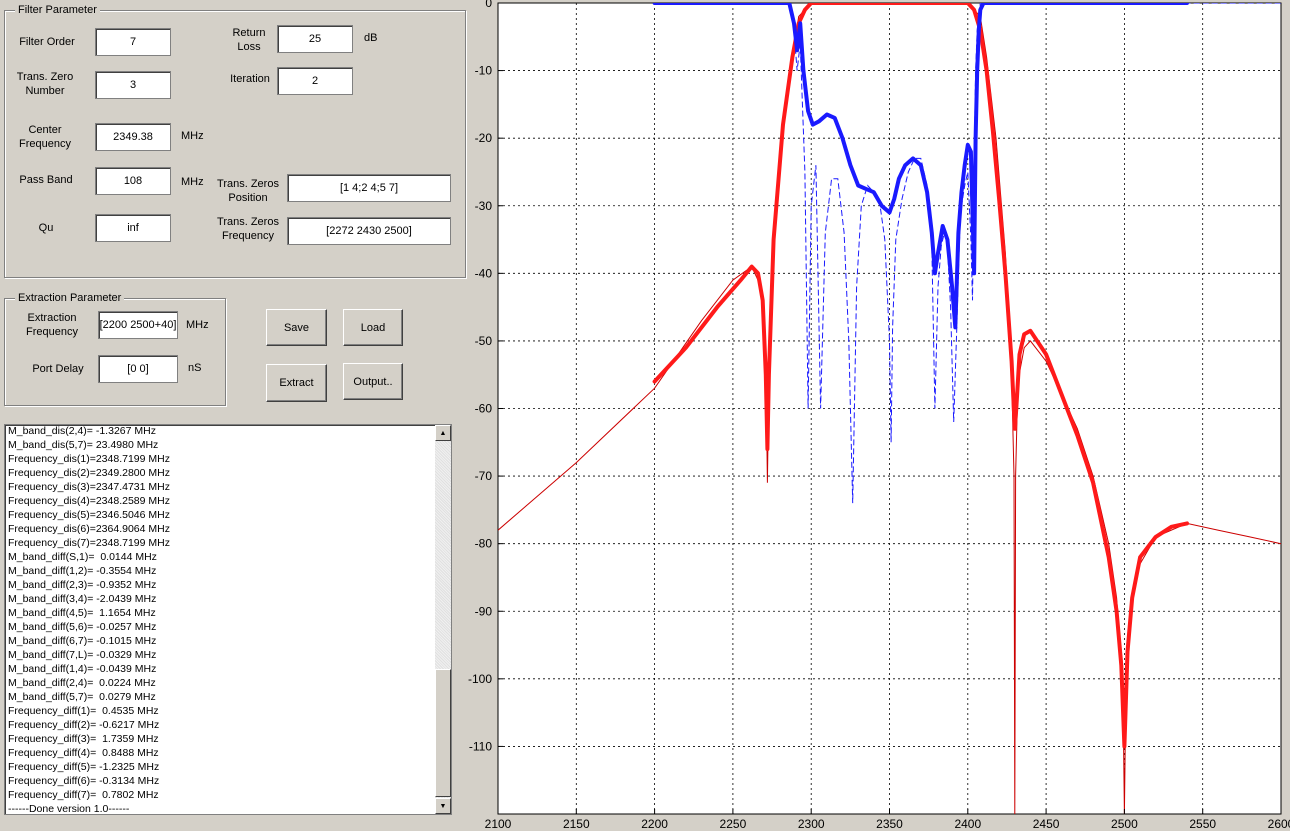 Image resolution: width=1290 pixels, height=831 pixels. I want to click on log-line: M_band_diff(4,5)= 1.1654 MHz, so click(82, 613).